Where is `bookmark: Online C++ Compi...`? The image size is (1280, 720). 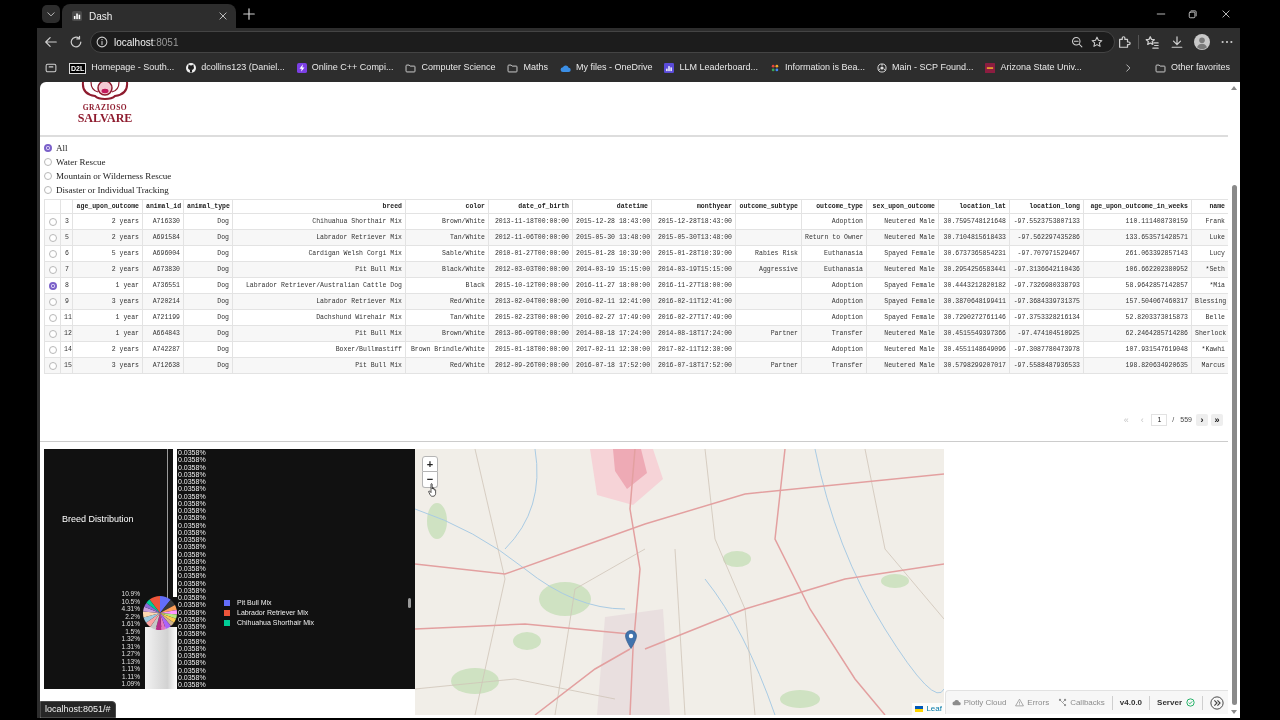 bookmark: Online C++ Compi... is located at coordinates (345, 68).